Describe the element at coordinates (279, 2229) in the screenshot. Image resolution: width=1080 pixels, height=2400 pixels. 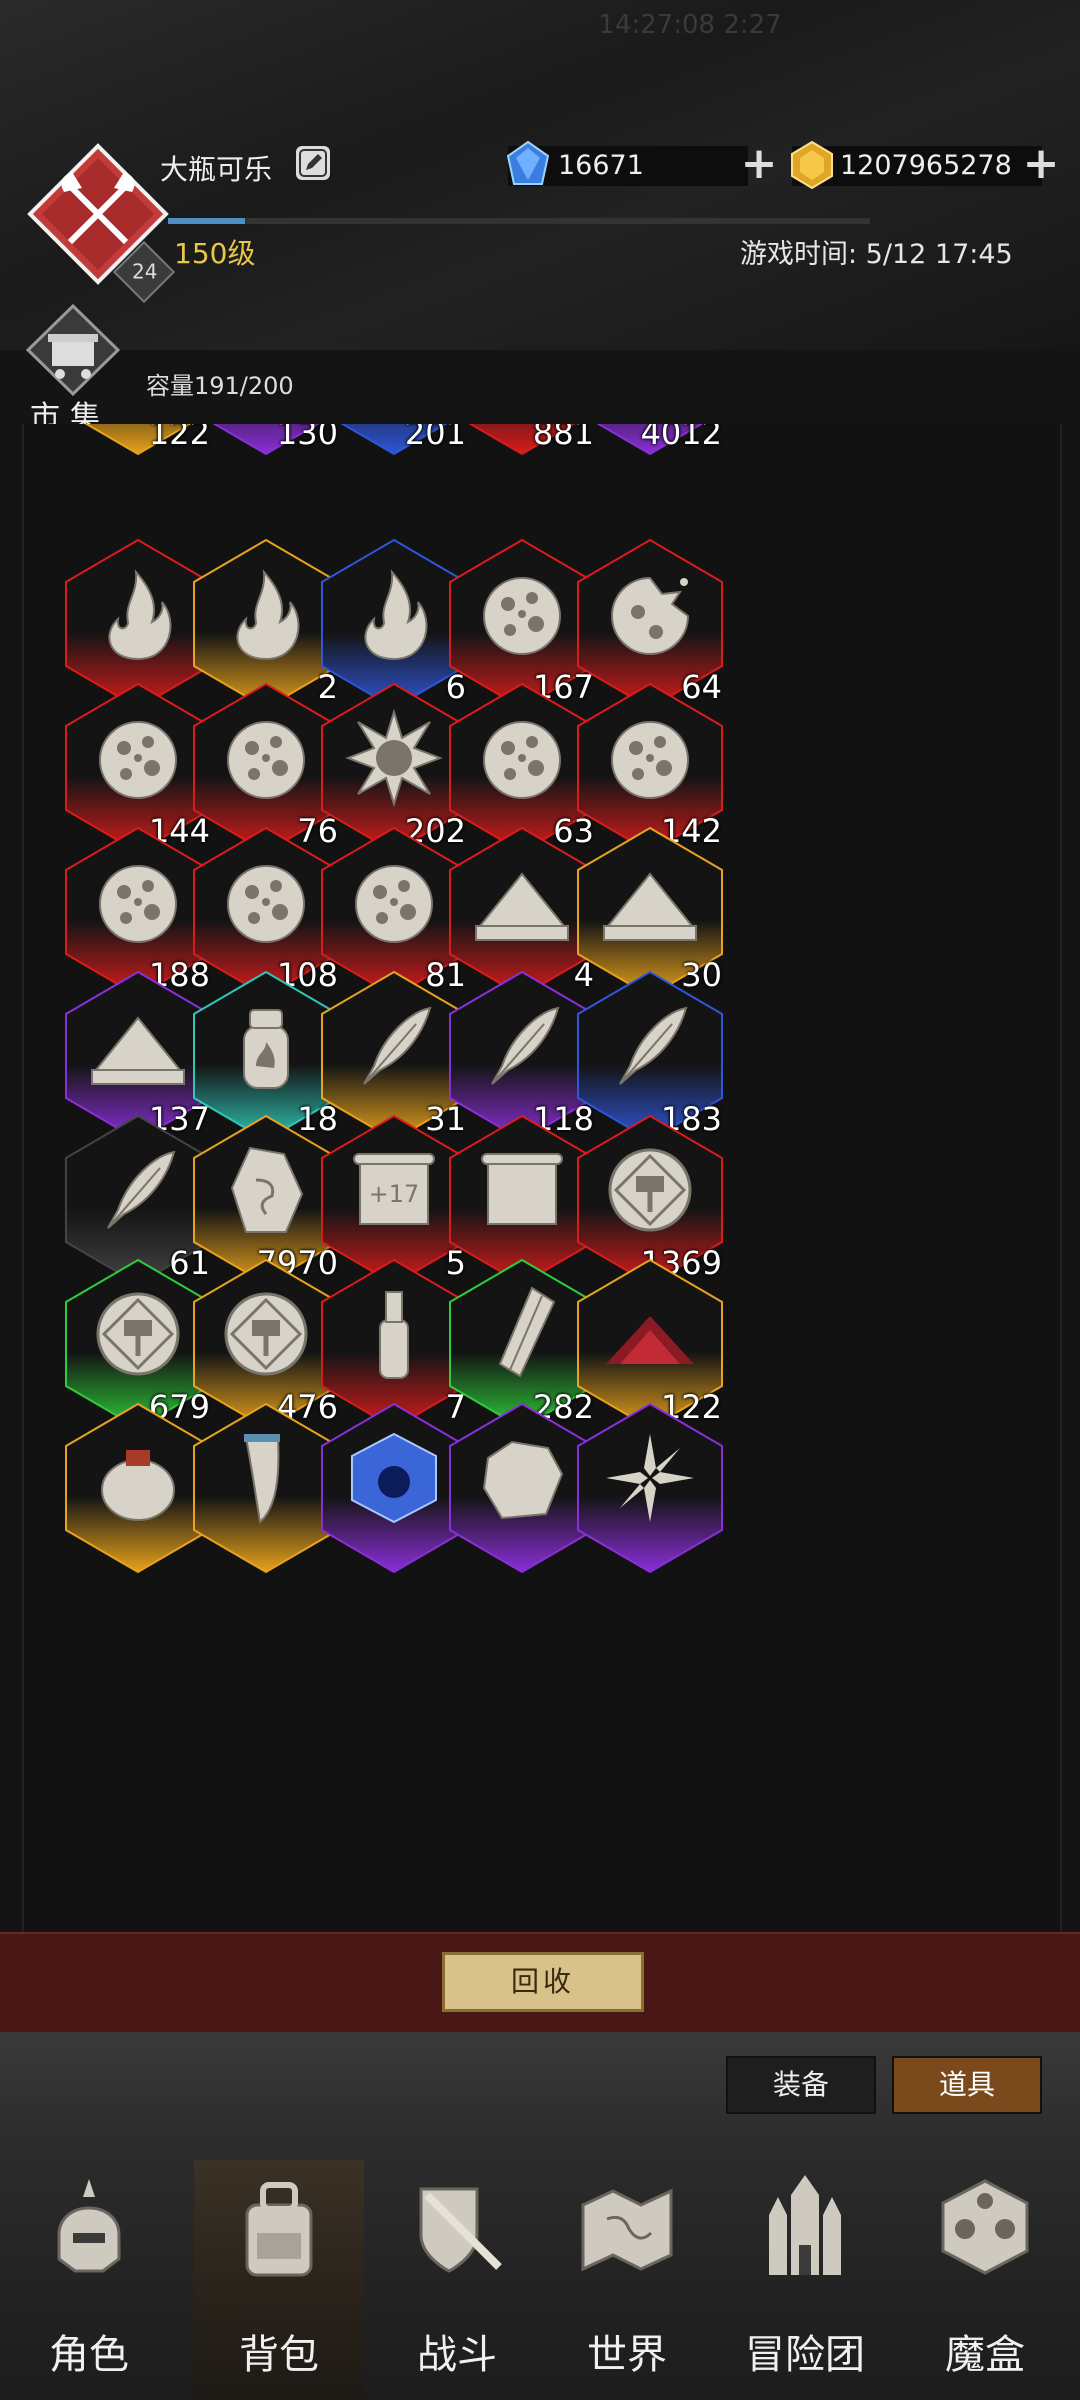
I see `backpack-icon` at that location.